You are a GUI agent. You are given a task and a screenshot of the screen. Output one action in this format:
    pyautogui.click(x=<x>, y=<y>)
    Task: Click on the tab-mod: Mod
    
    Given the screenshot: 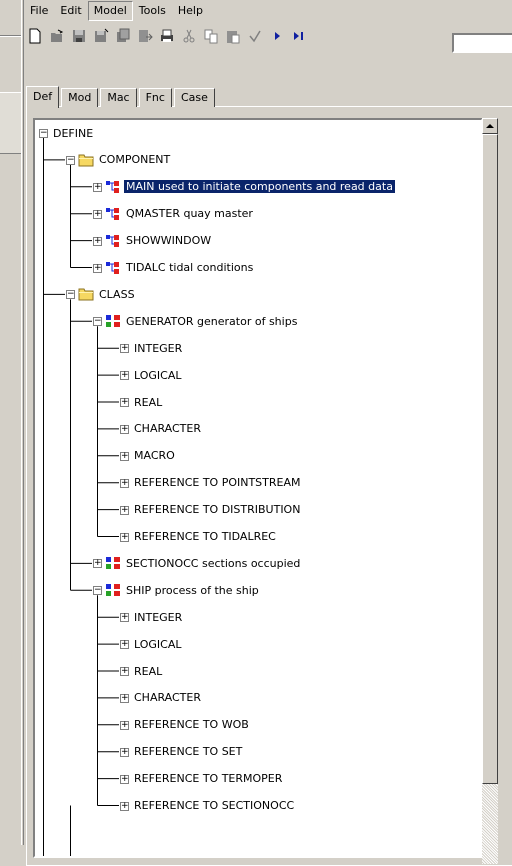 What is the action you would take?
    pyautogui.click(x=80, y=97)
    